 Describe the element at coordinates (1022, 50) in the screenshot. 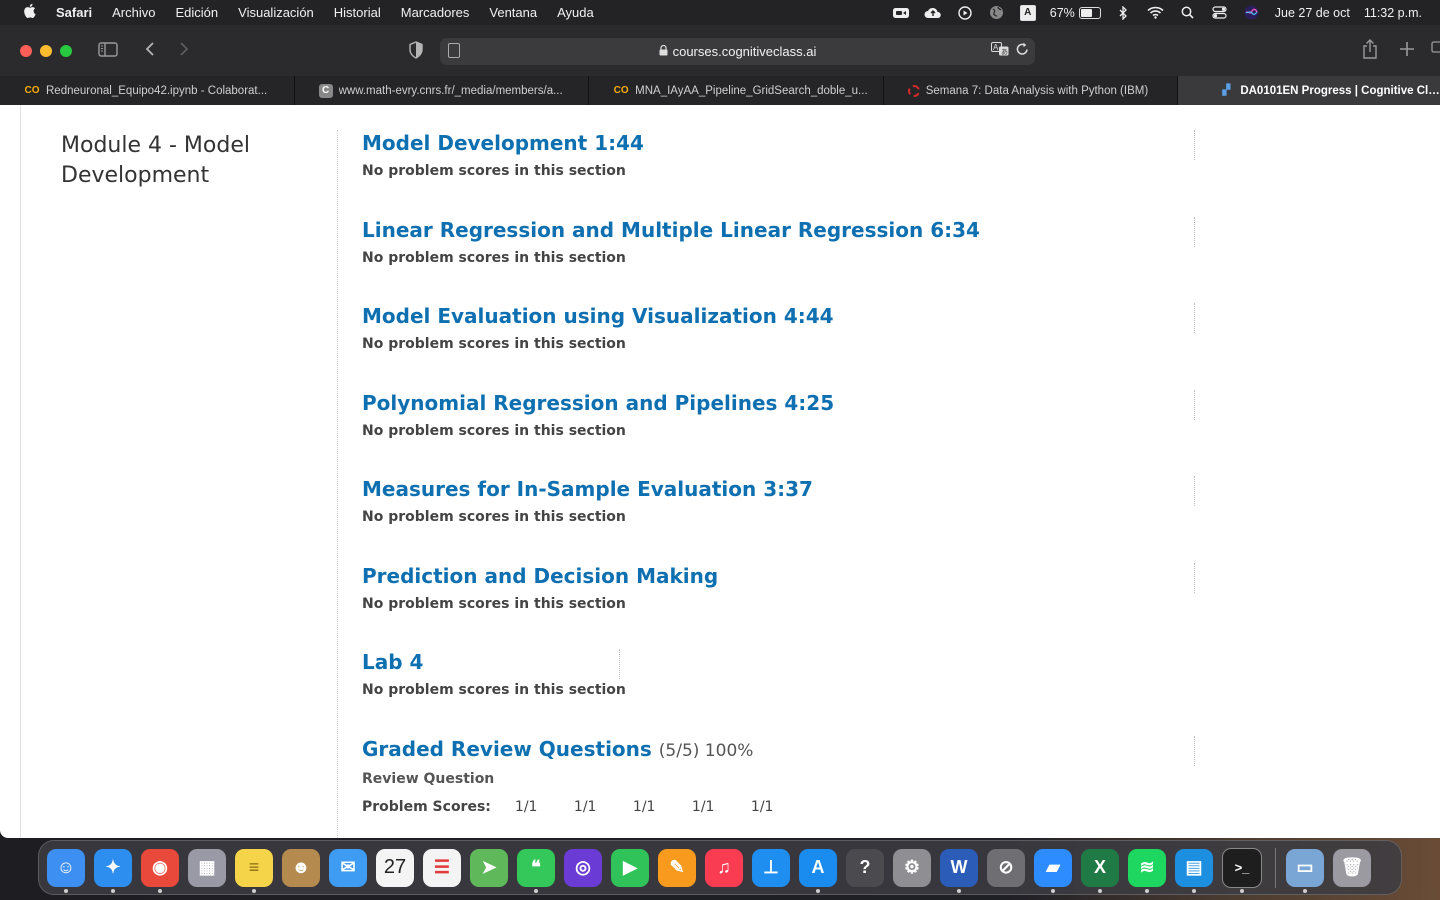

I see `reload-icon` at that location.